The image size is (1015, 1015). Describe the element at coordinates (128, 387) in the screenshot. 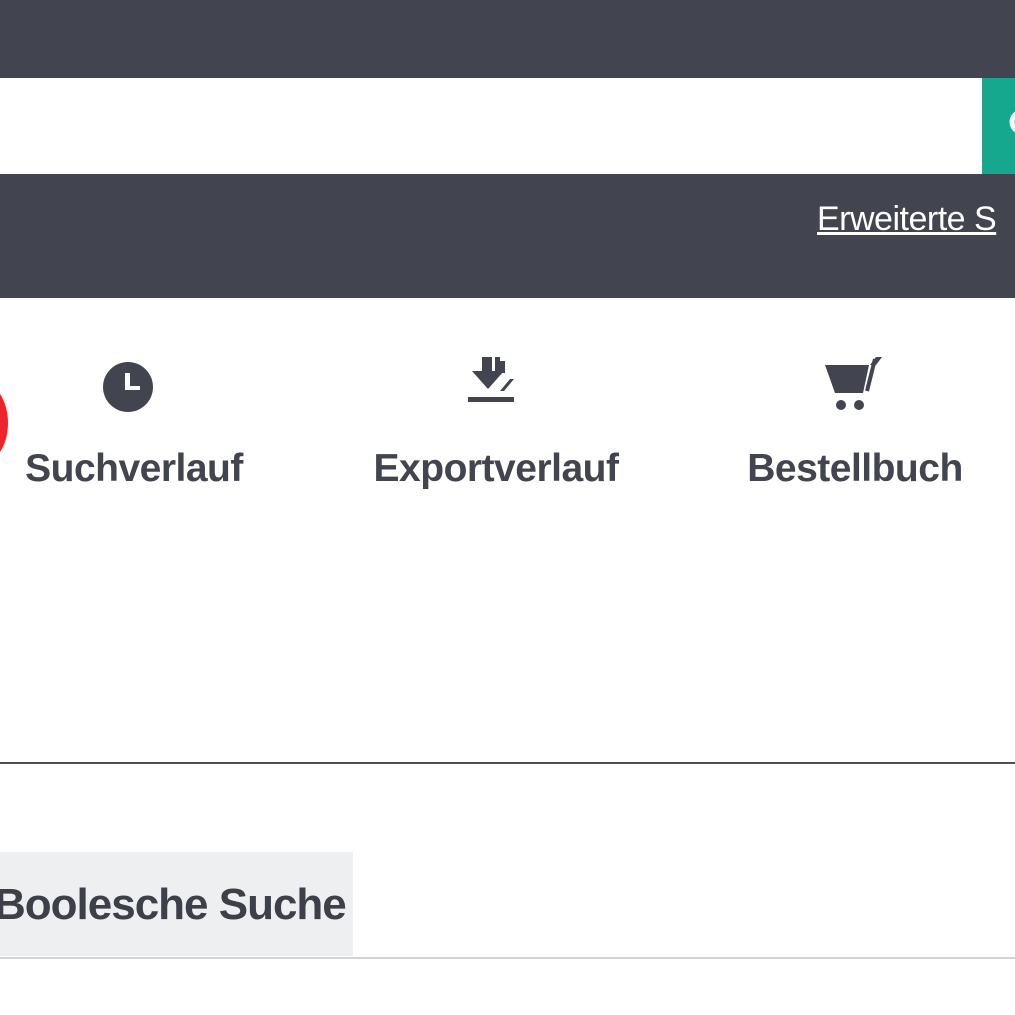

I see `clock-icon` at that location.